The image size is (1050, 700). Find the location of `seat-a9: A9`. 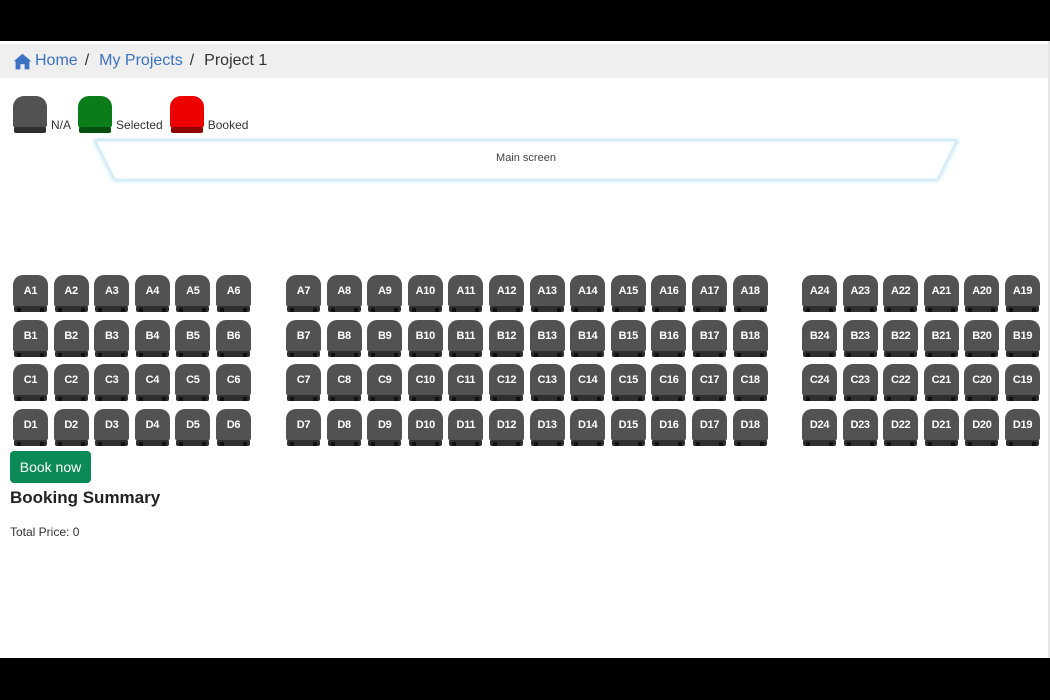

seat-a9: A9 is located at coordinates (385, 294).